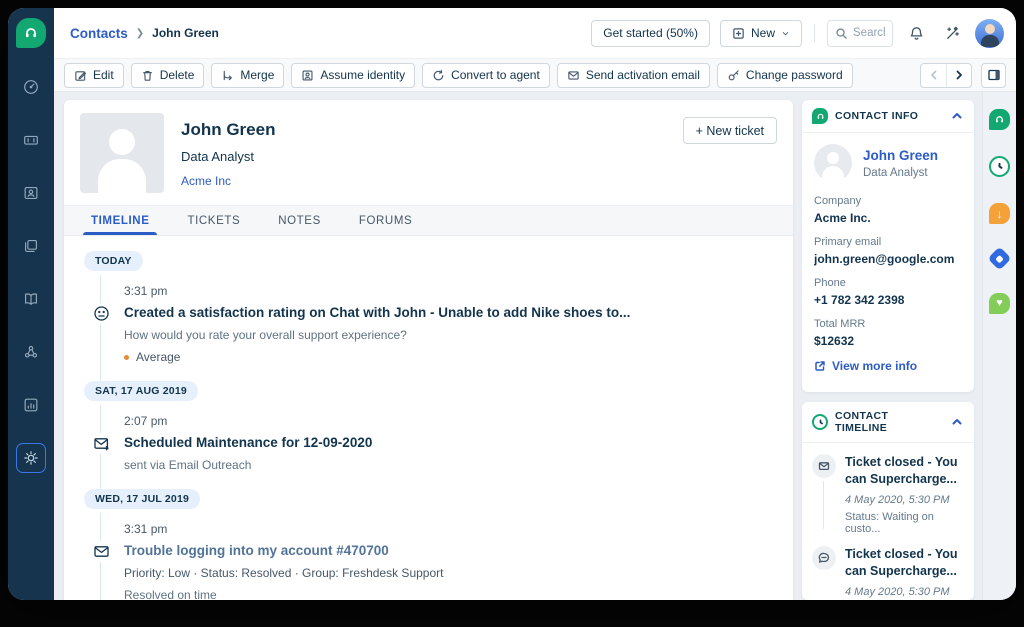  What do you see at coordinates (80, 75) in the screenshot?
I see `edit-icon` at bounding box center [80, 75].